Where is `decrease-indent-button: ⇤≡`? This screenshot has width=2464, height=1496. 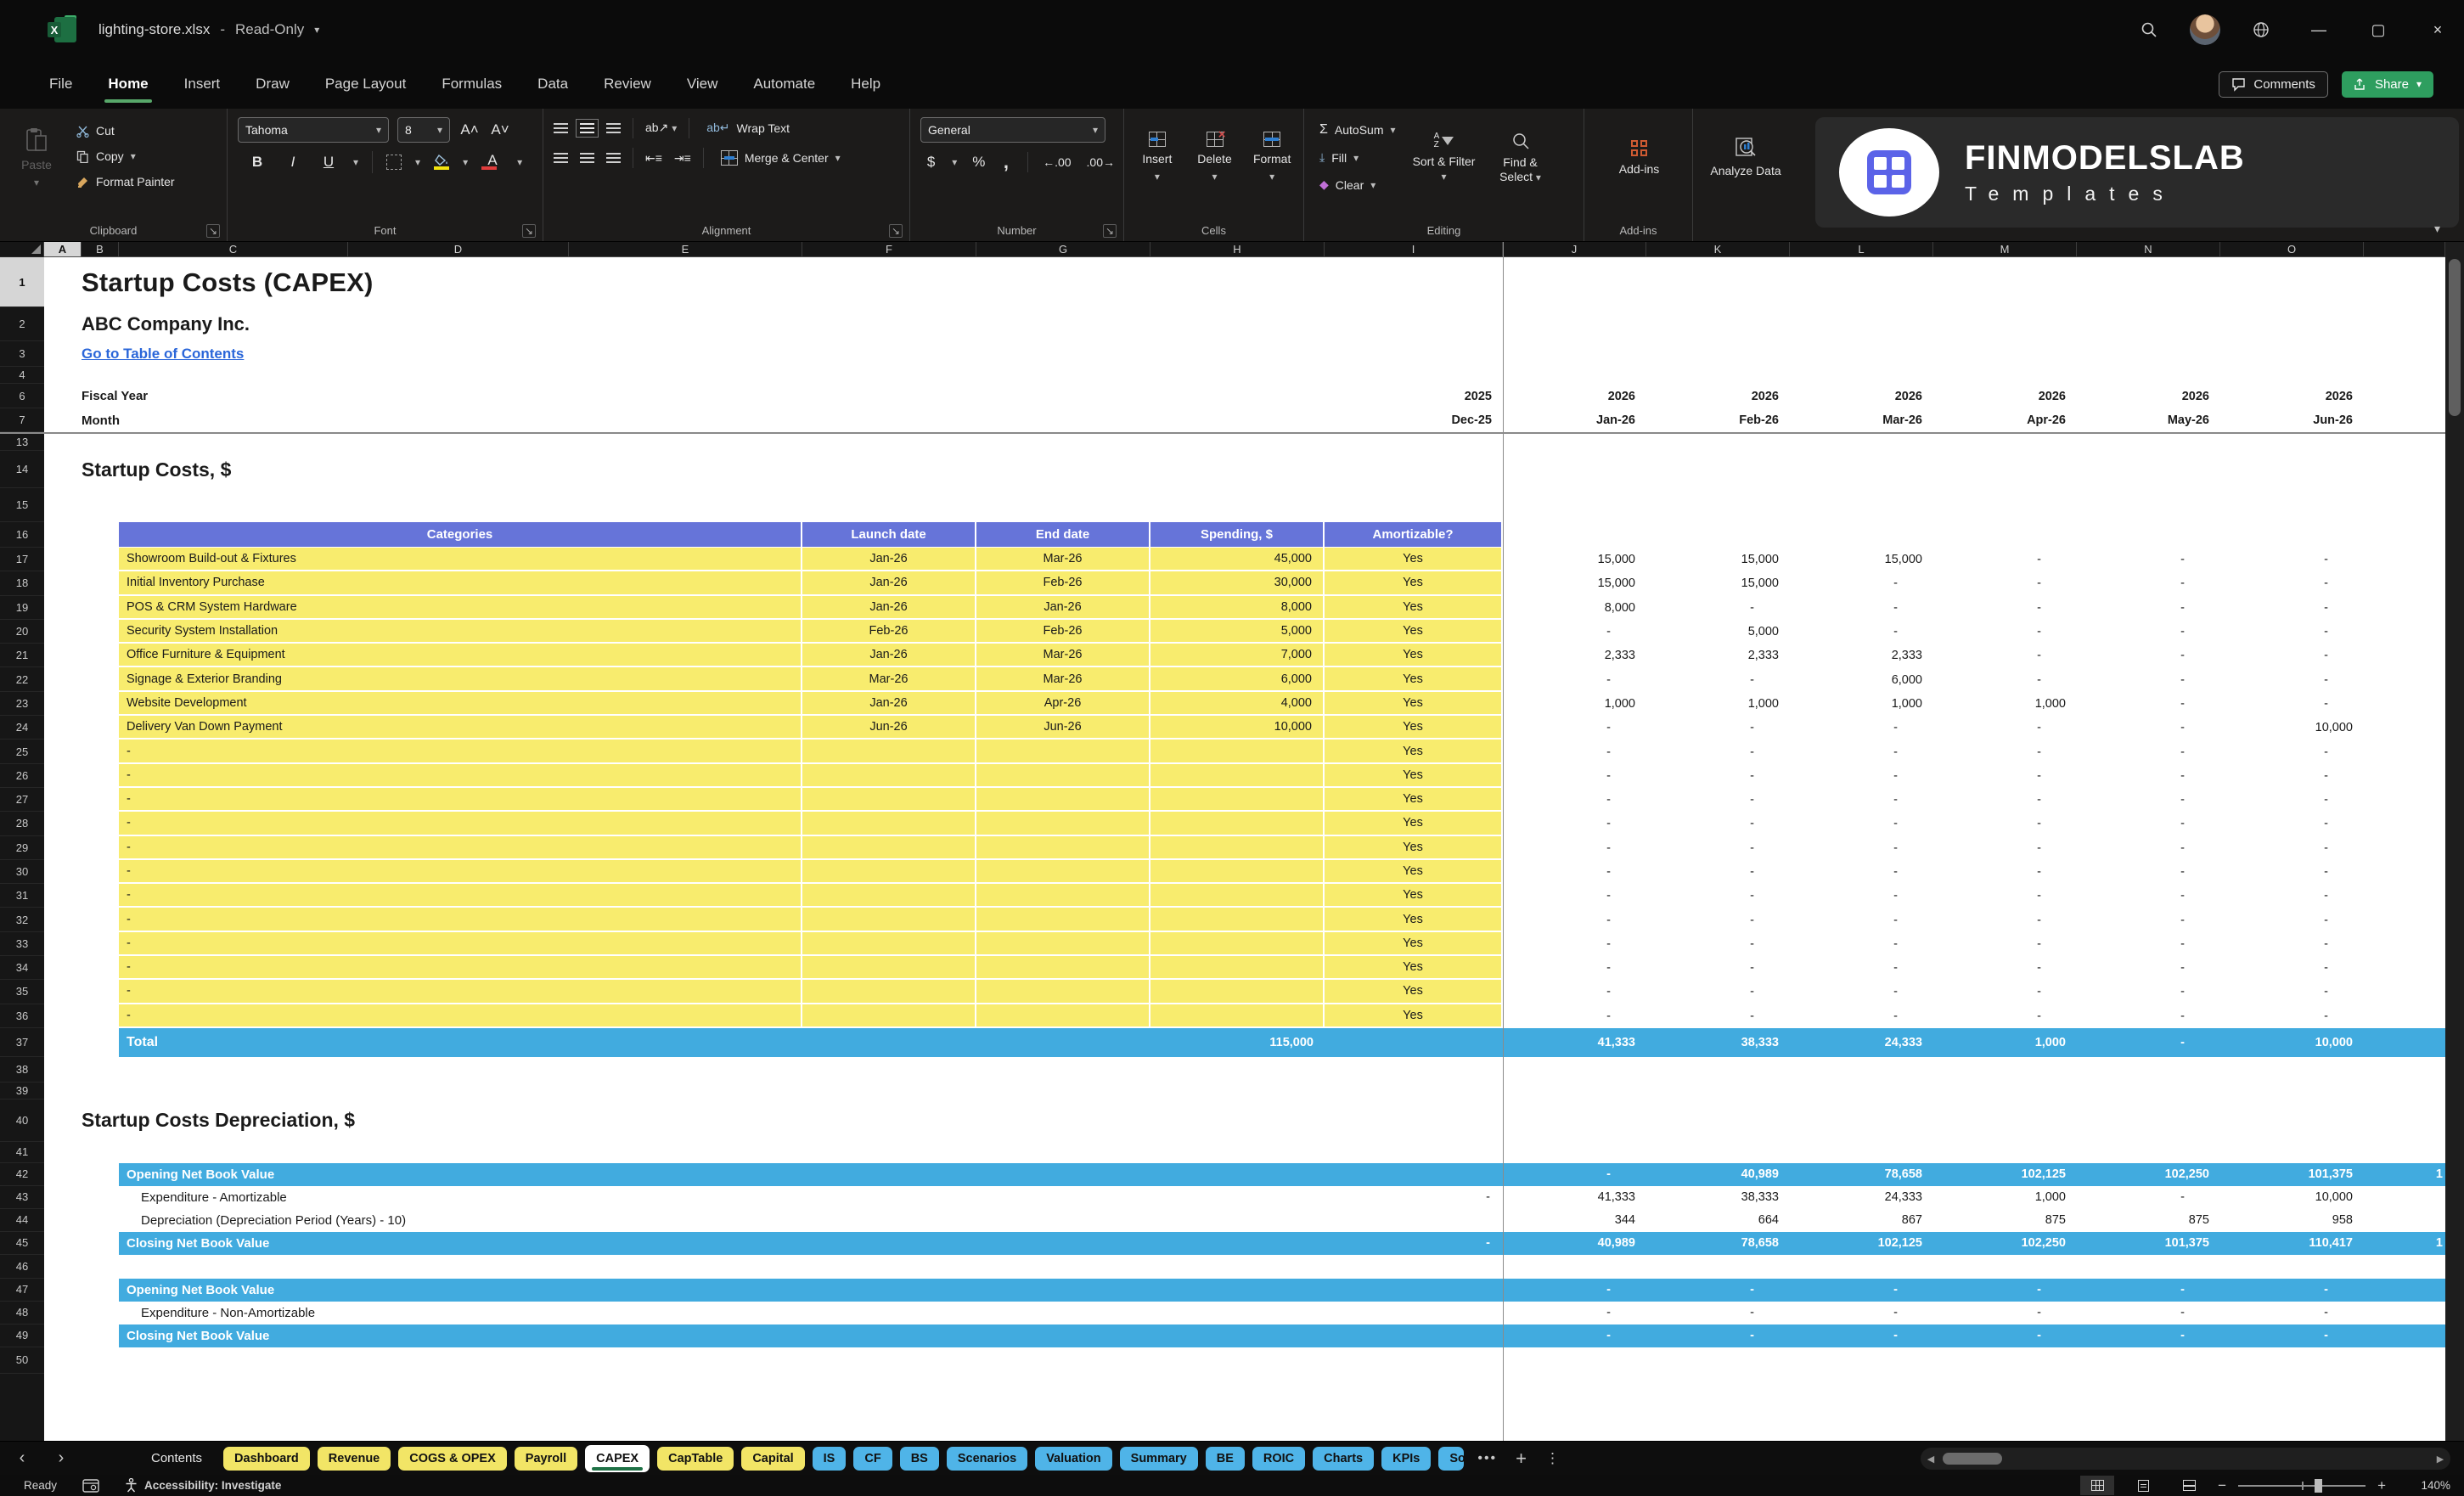
decrease-indent-button: ⇤≡ is located at coordinates (653, 158).